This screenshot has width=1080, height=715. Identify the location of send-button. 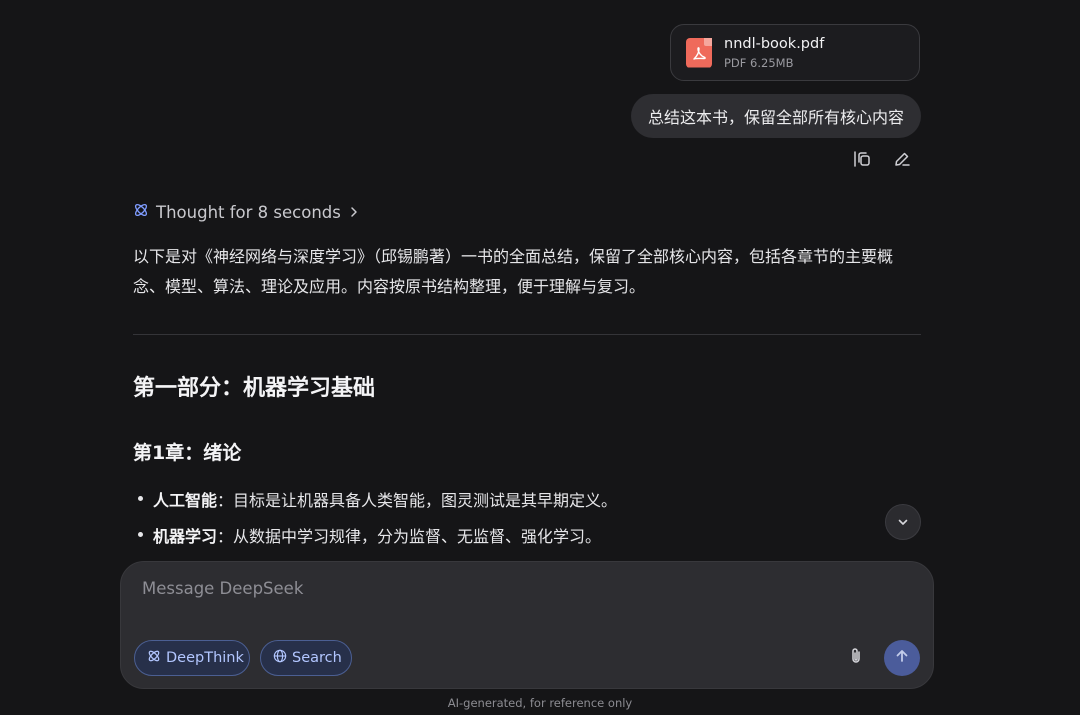
(902, 658).